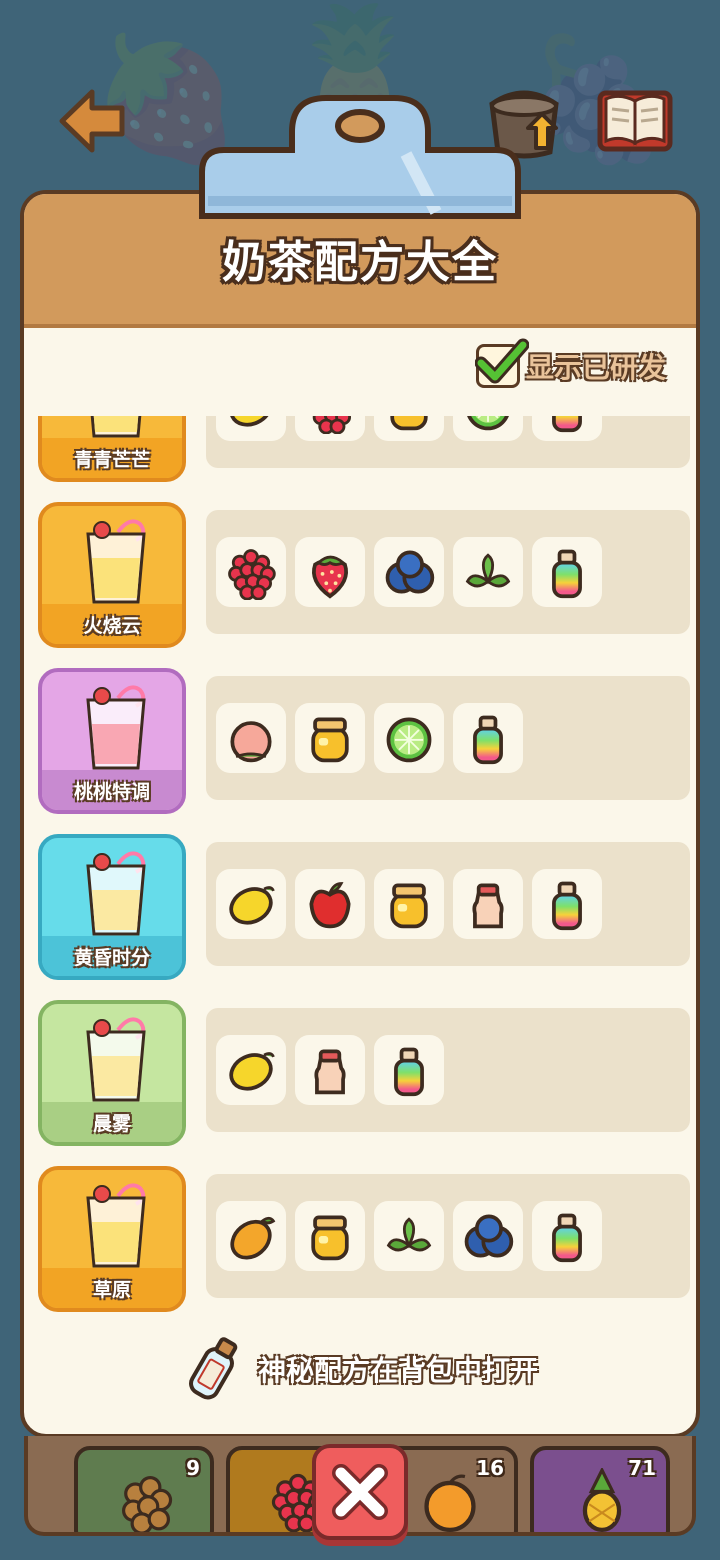 The image size is (720, 1560). I want to click on footer-note-text: 神秘配方在背包中打开, so click(397, 1370).